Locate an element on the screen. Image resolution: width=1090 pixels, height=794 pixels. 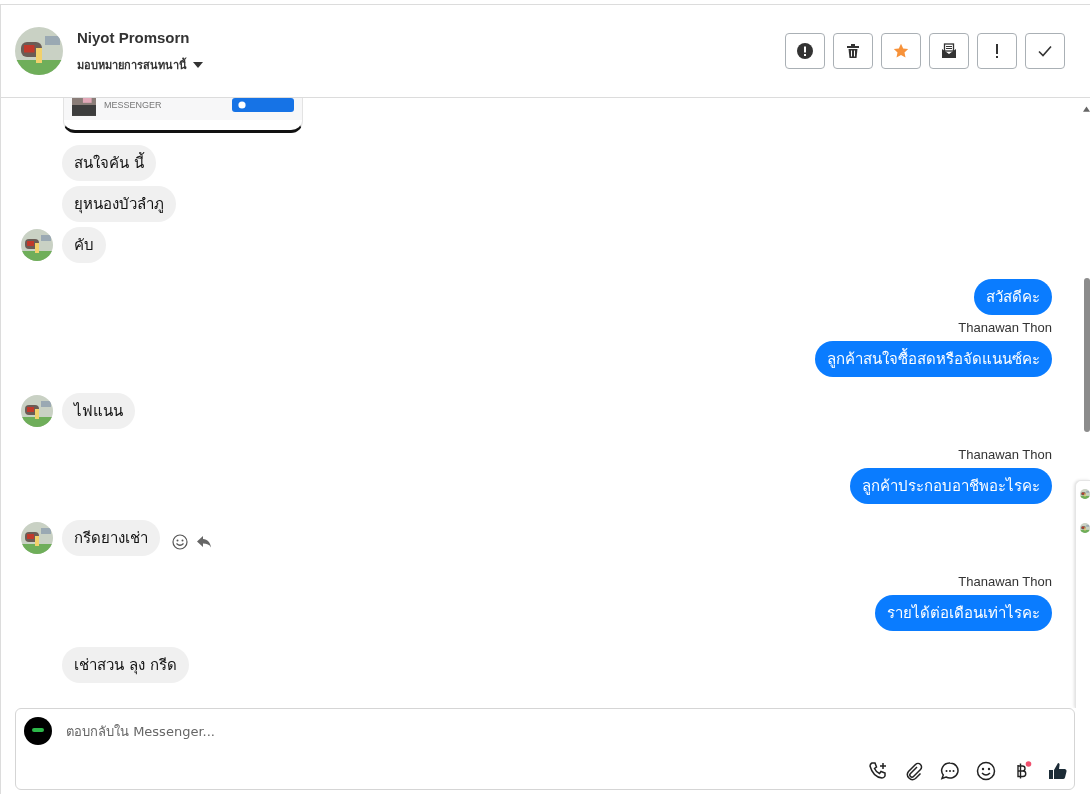
shared-link-card: MESSENGER is located at coordinates (183, 115).